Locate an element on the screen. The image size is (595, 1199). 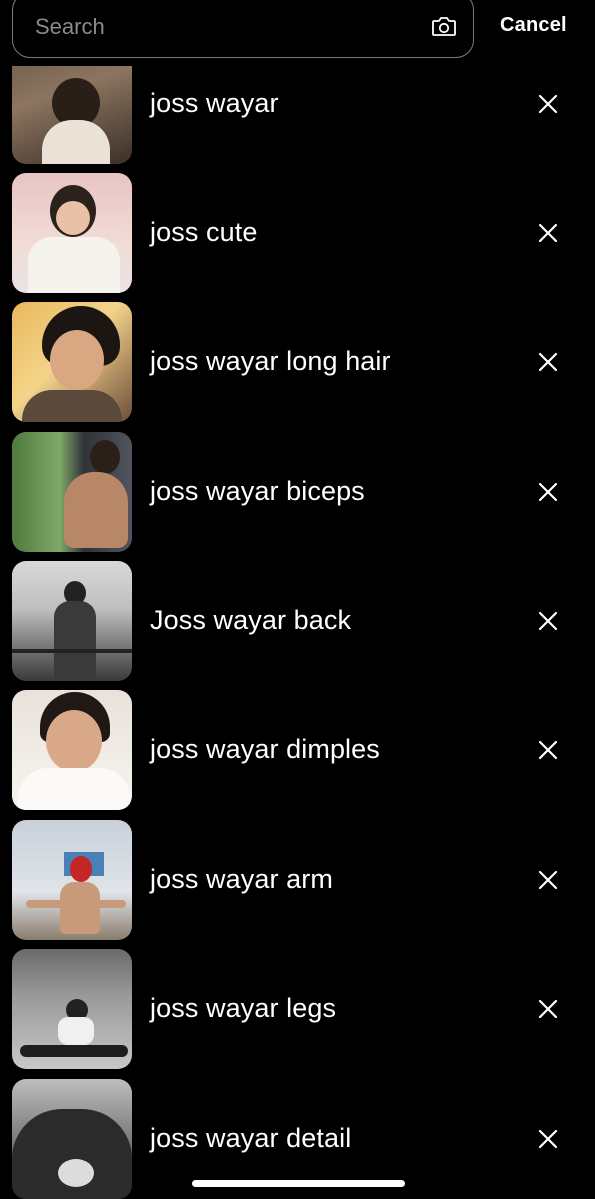
cancel-button: Cancel is located at coordinates (533, 25).